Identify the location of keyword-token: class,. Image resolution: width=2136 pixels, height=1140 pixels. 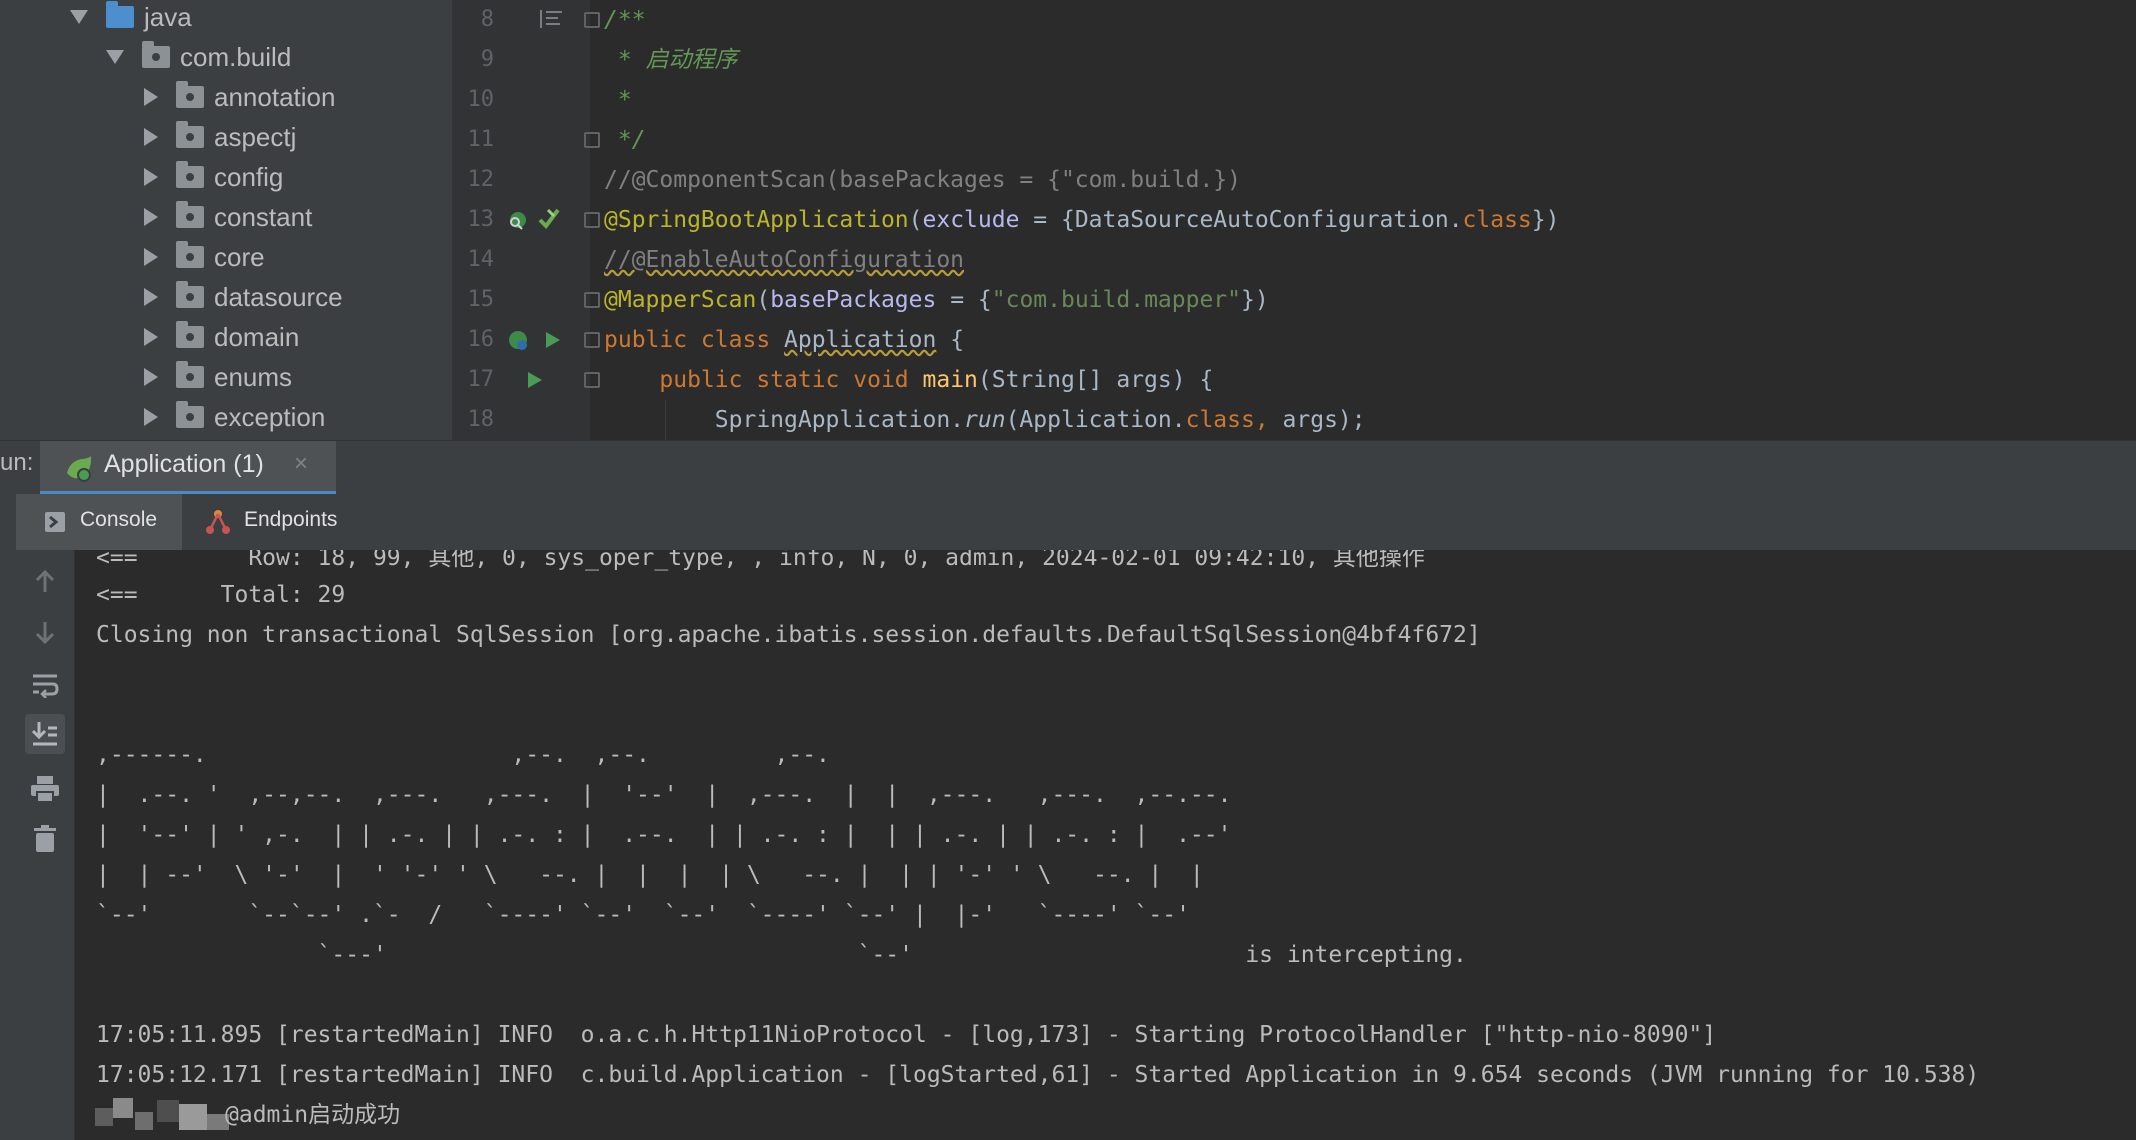
(1234, 420).